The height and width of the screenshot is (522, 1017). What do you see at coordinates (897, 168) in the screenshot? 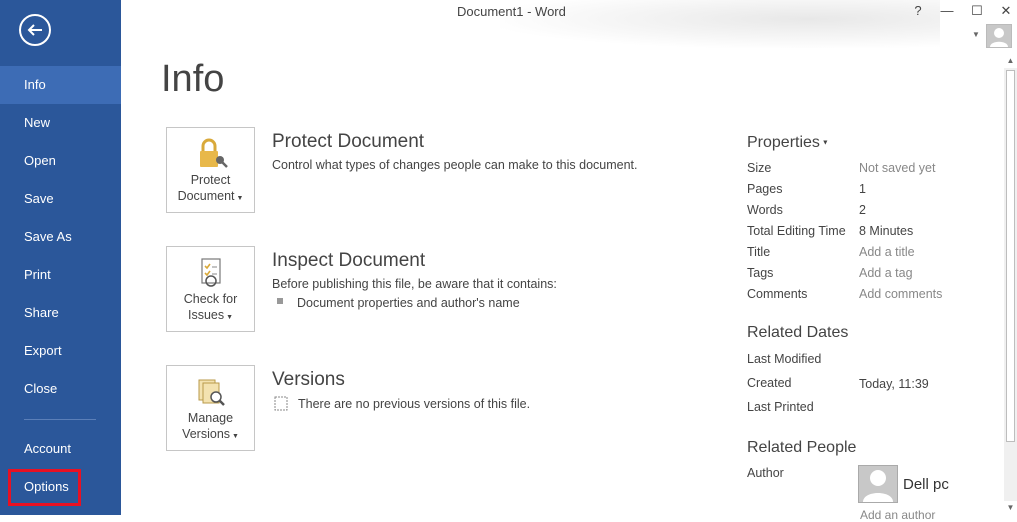
I see `prop-size-value: Not saved yet` at bounding box center [897, 168].